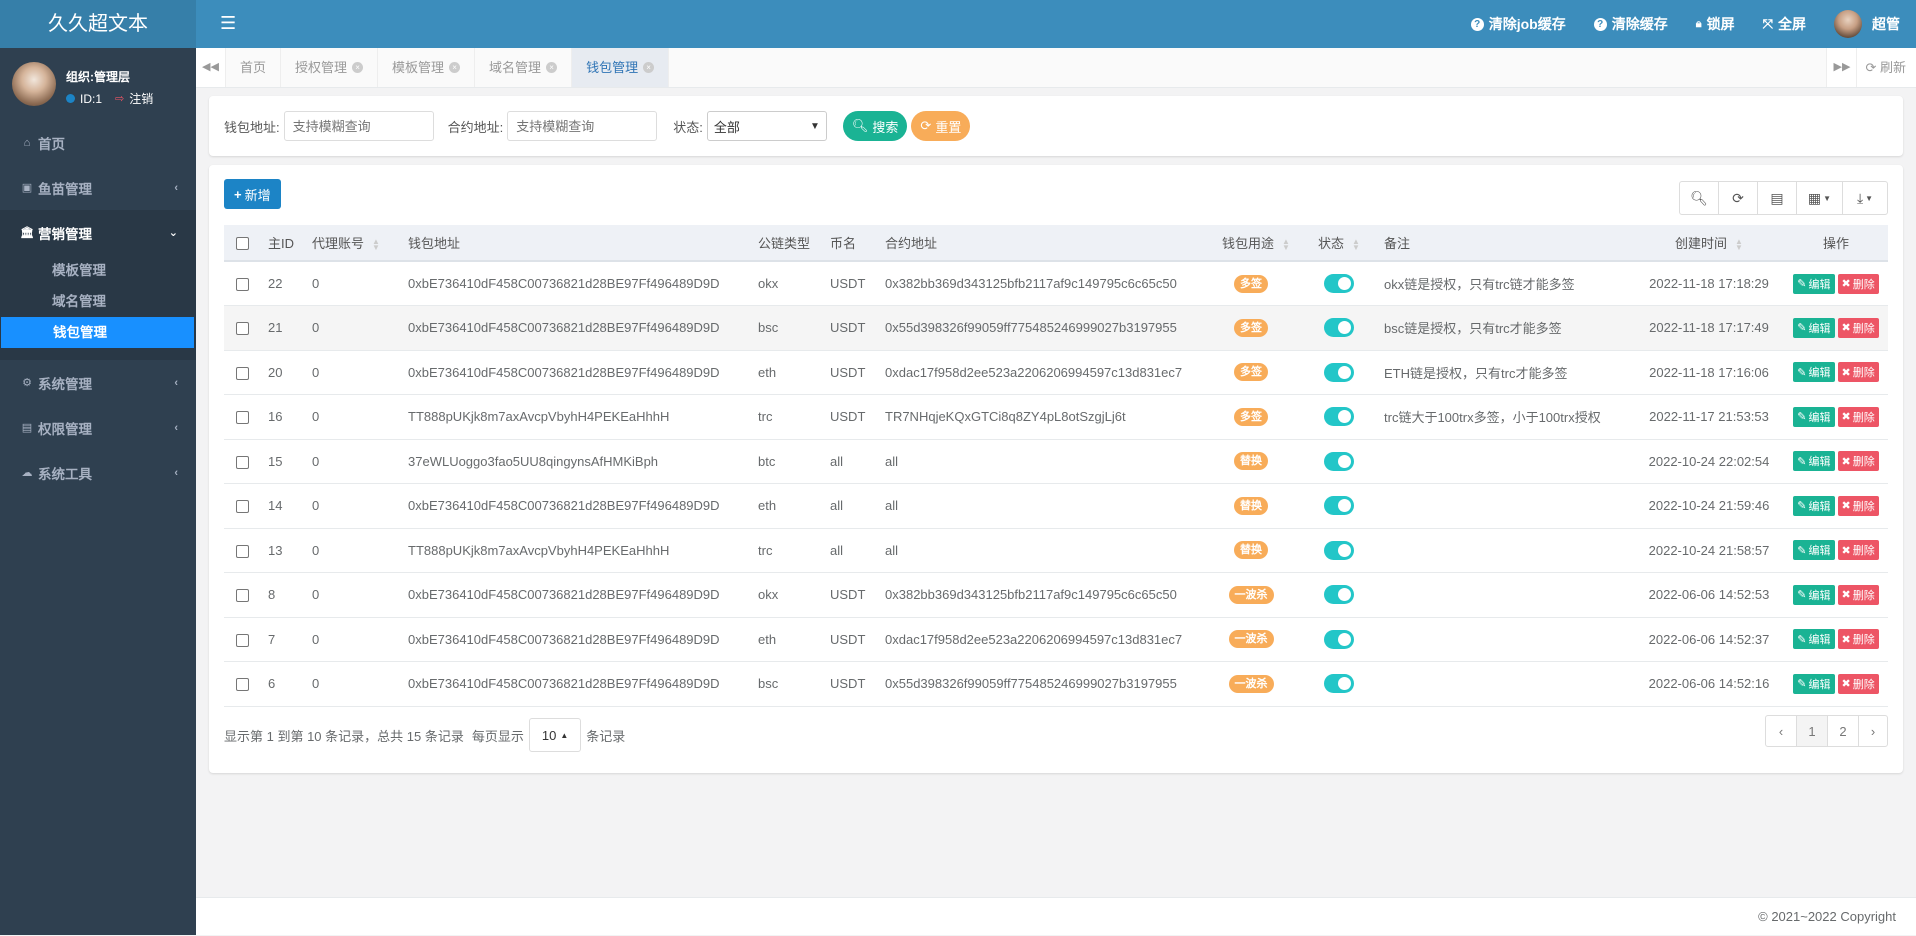 The height and width of the screenshot is (936, 1916). Describe the element at coordinates (1781, 731) in the screenshot. I see `prev-page-button: ‹` at that location.